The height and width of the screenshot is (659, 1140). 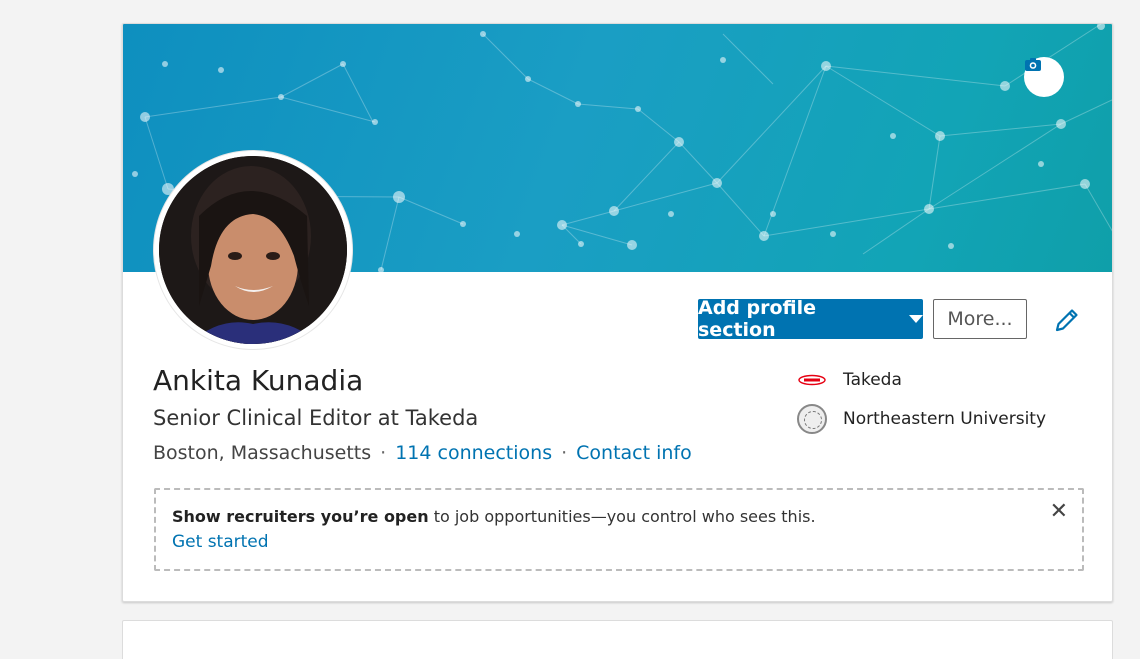 What do you see at coordinates (945, 419) in the screenshot?
I see `school-name: Northeastern University` at bounding box center [945, 419].